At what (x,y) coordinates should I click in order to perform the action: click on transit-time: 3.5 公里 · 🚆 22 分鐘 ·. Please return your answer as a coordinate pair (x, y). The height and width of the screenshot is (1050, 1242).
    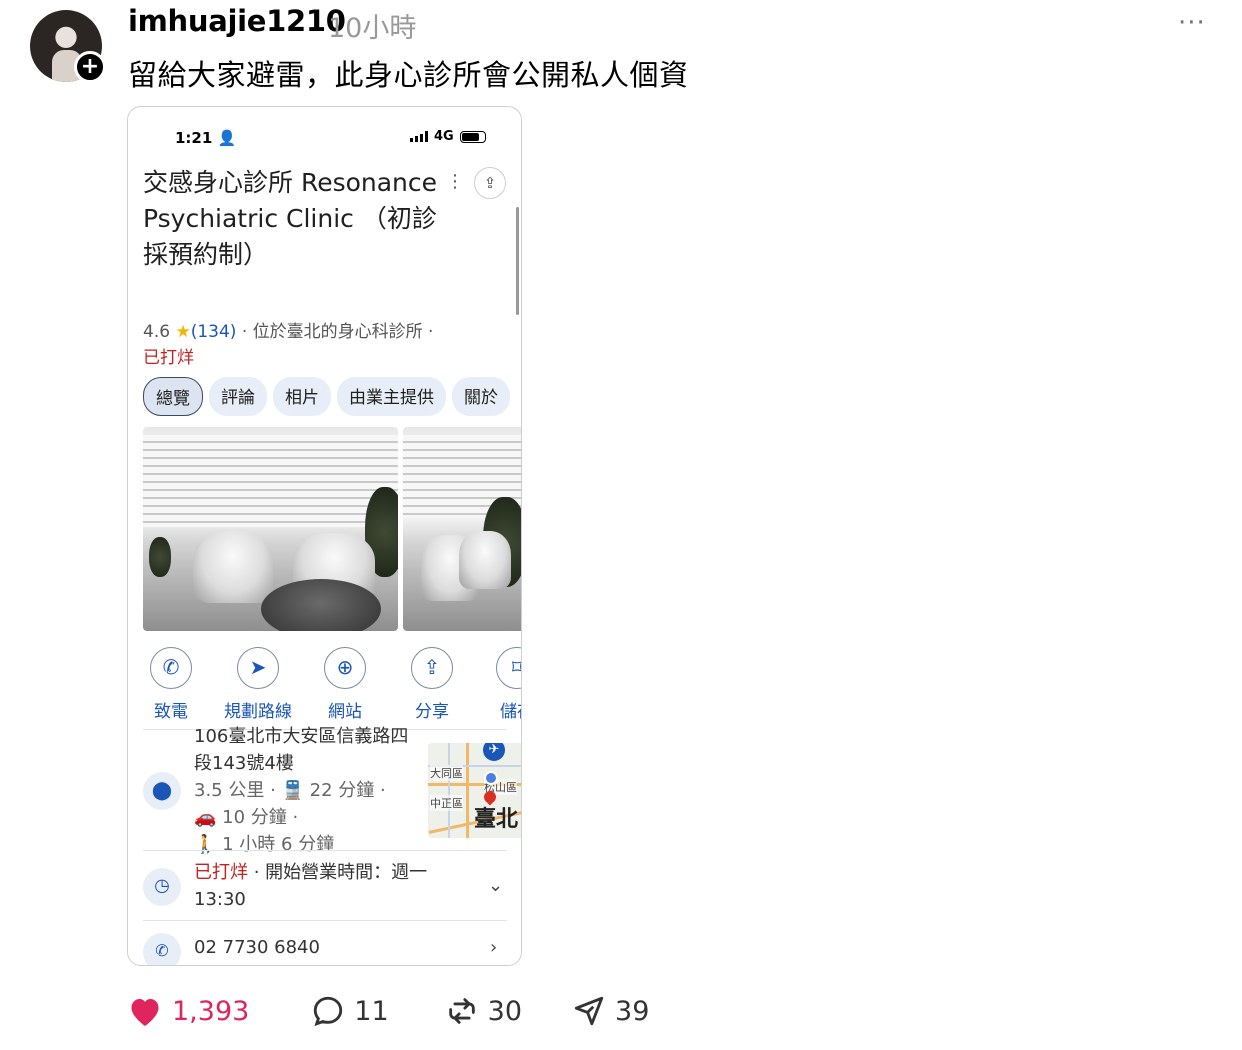
    Looking at the image, I should click on (290, 790).